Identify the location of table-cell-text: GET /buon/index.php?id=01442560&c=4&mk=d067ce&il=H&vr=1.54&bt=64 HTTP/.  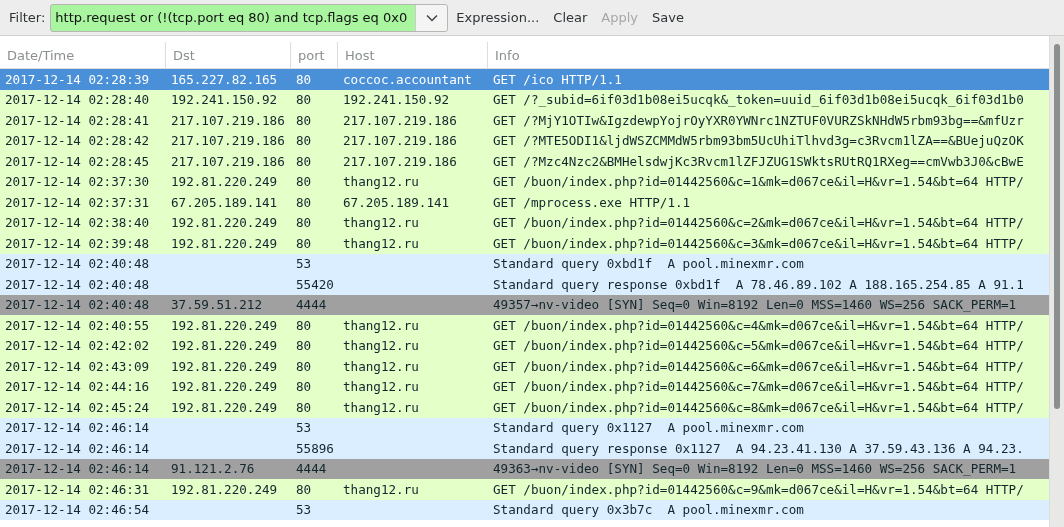
(758, 325).